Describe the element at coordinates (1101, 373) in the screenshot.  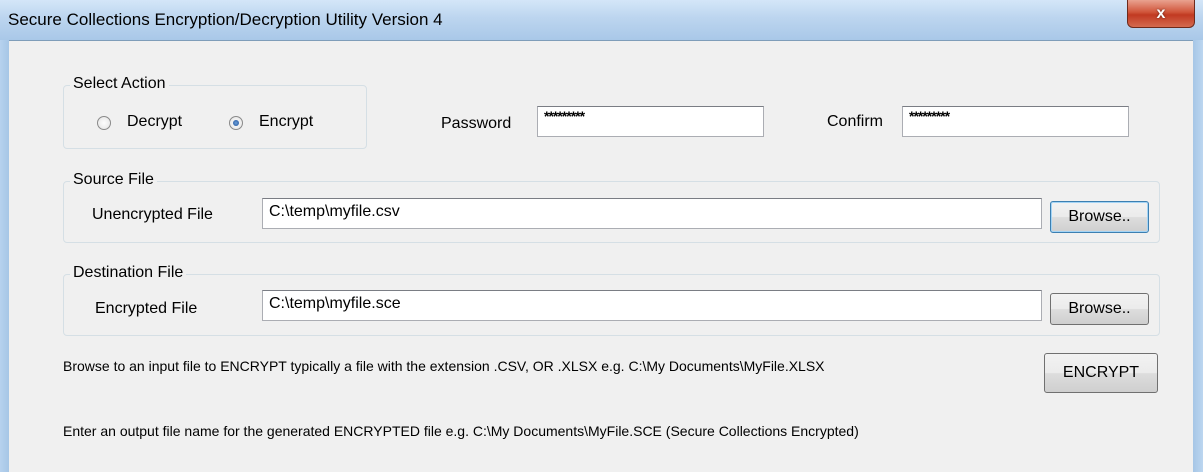
I see `encrypt-button: ENCRYPT` at that location.